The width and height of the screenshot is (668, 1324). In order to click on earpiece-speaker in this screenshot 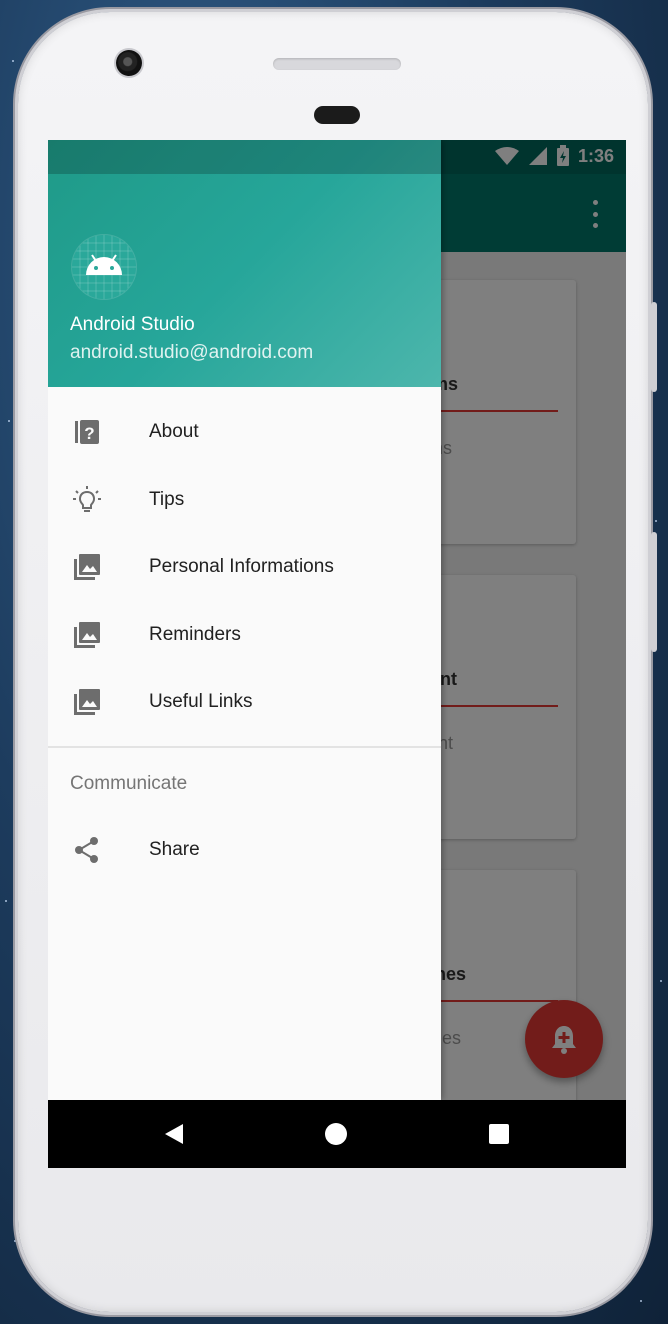, I will do `click(337, 64)`.